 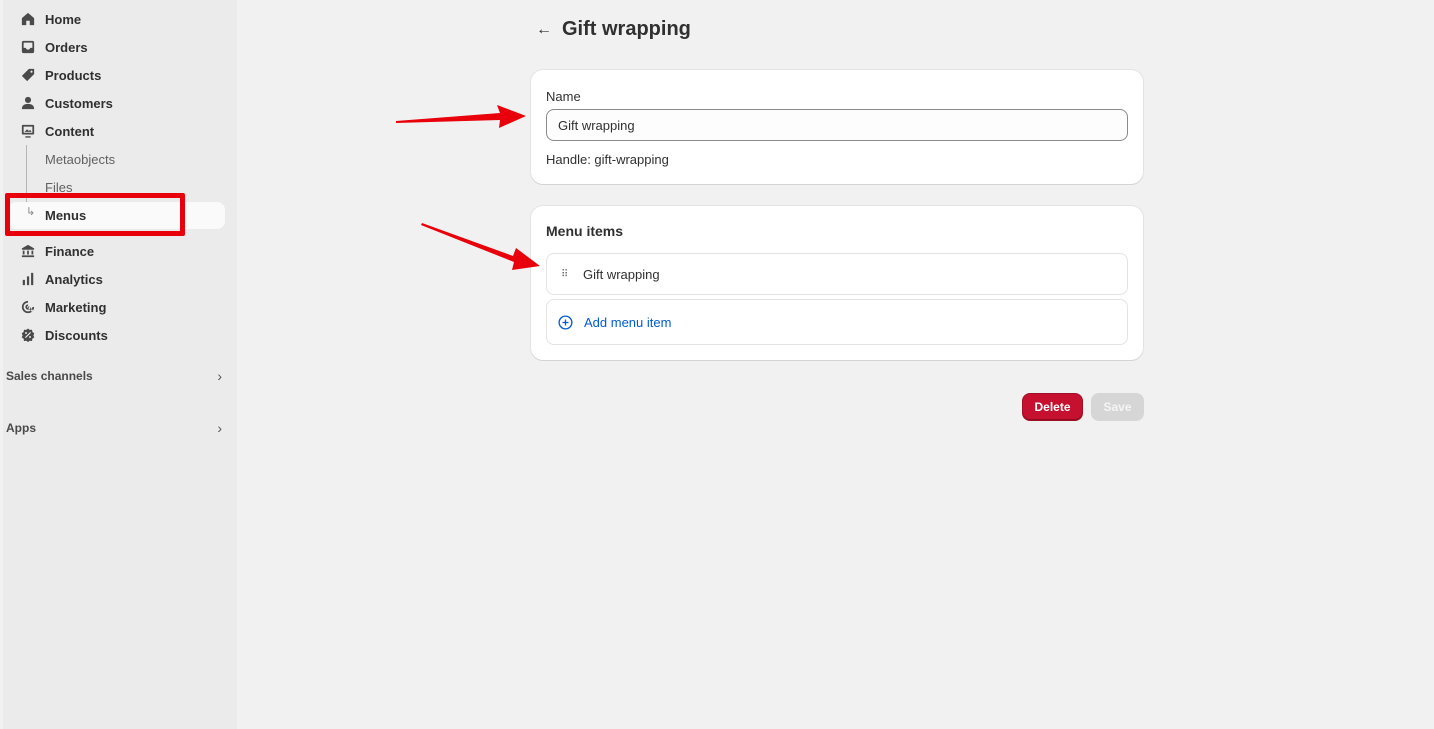 I want to click on nav-finance: Finance, so click(x=114, y=251).